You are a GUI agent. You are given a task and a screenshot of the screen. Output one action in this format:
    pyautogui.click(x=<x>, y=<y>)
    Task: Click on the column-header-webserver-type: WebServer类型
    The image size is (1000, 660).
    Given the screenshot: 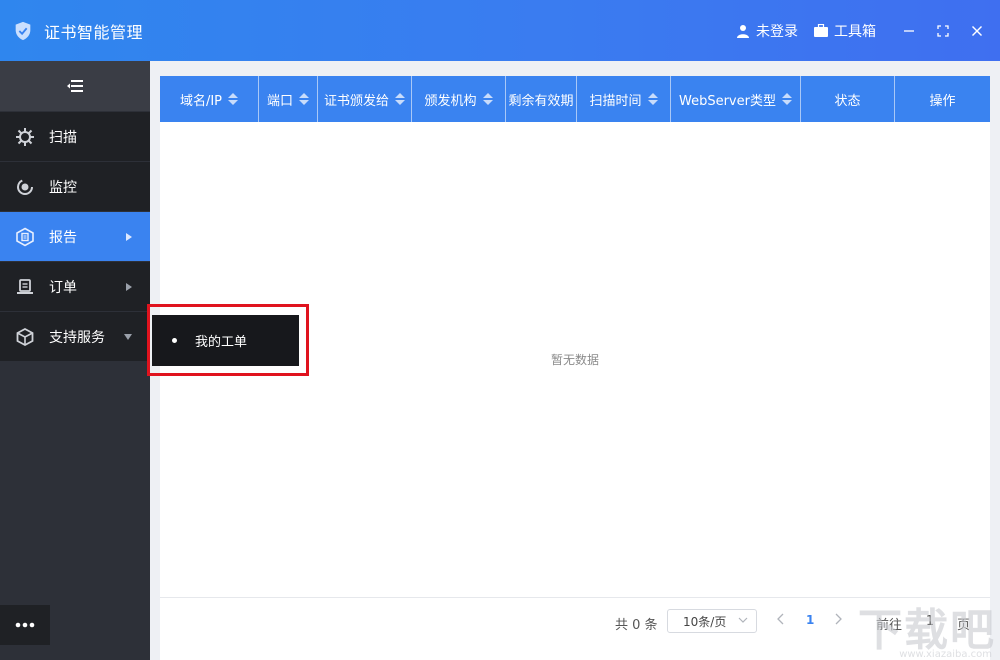 What is the action you would take?
    pyautogui.click(x=736, y=99)
    